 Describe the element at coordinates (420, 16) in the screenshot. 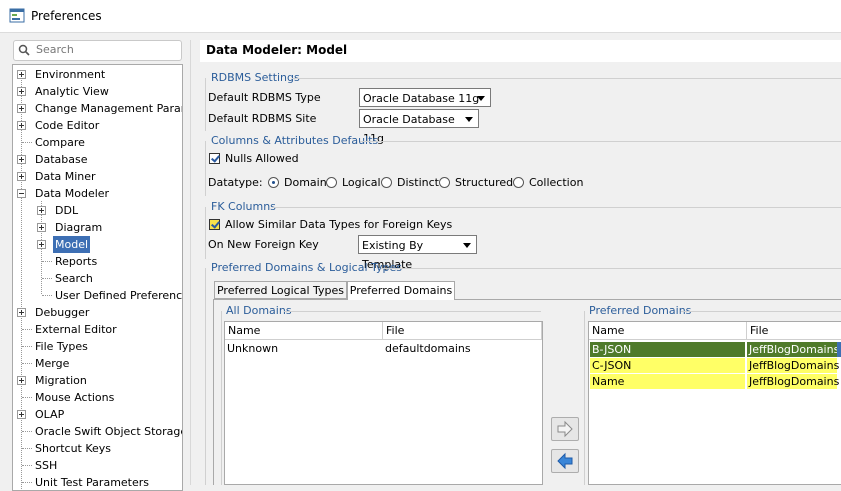

I see `title-bar: Preferences` at that location.